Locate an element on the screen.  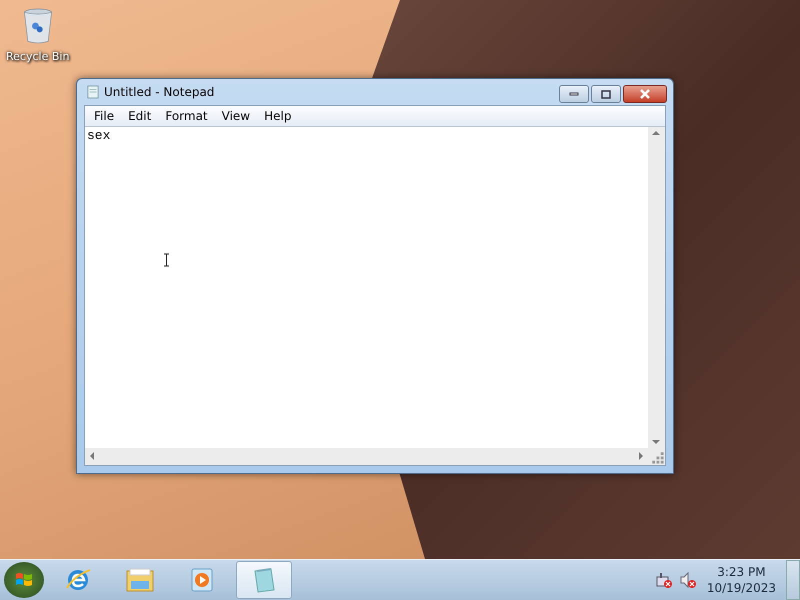
close-icon is located at coordinates (645, 94).